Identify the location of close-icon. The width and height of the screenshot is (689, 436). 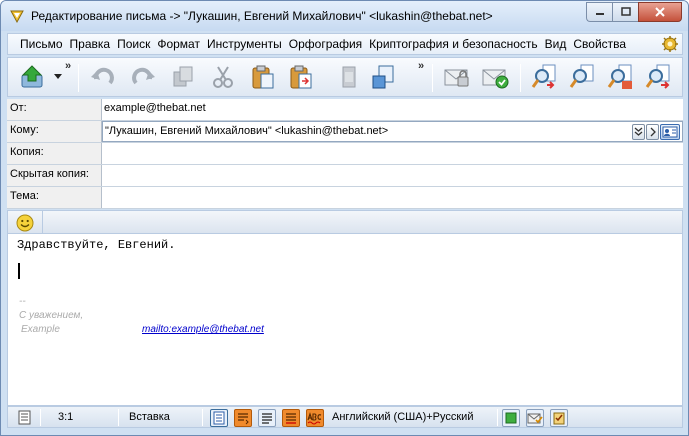
(660, 12).